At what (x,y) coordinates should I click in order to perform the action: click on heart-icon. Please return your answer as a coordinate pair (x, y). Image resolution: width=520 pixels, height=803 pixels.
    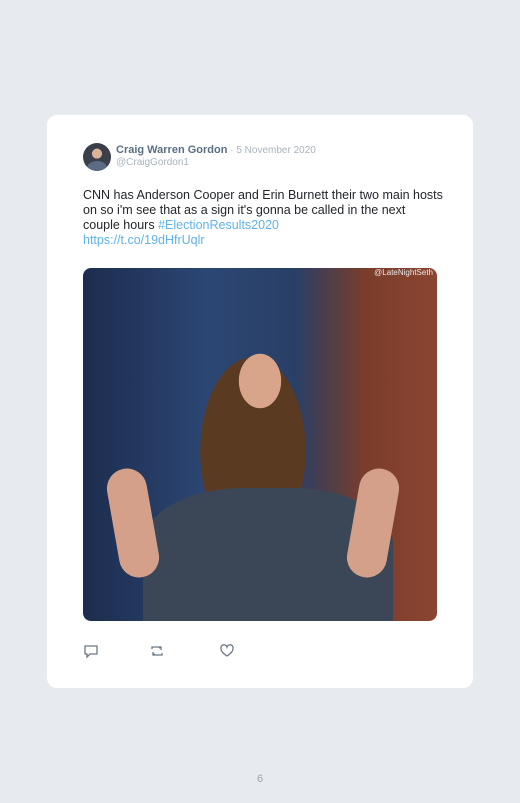
    Looking at the image, I should click on (227, 651).